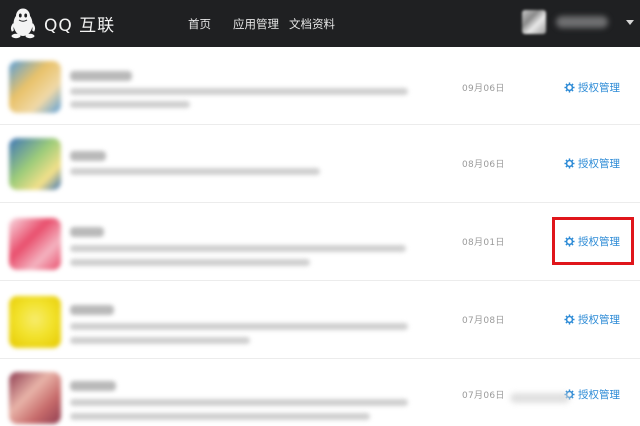 The height and width of the screenshot is (426, 640). What do you see at coordinates (593, 241) in the screenshot?
I see `highlight-annotation-box` at bounding box center [593, 241].